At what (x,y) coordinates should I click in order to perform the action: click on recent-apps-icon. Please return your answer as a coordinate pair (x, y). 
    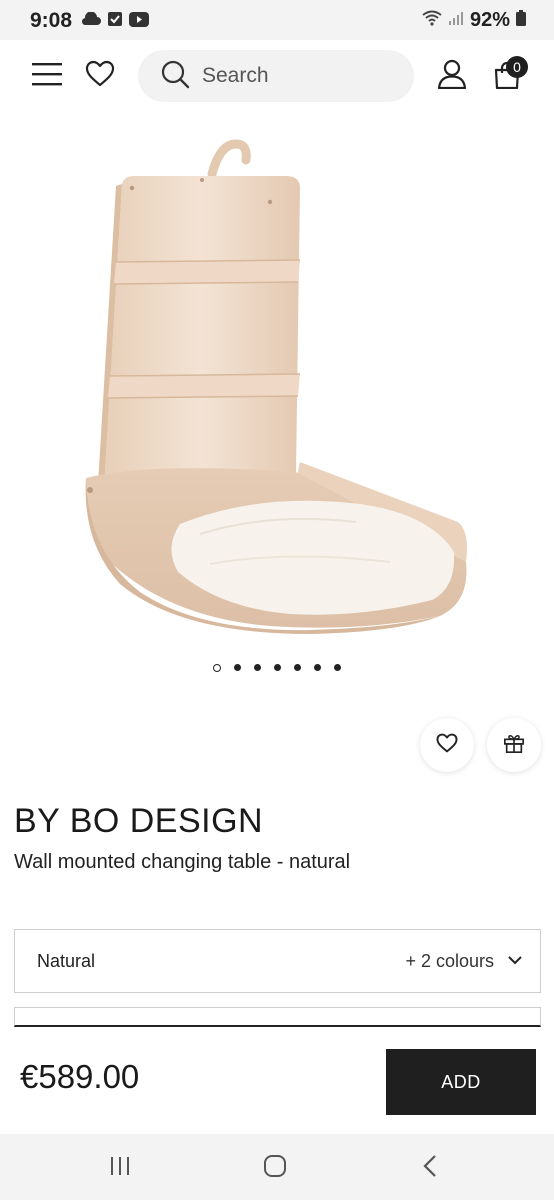
    Looking at the image, I should click on (120, 1168).